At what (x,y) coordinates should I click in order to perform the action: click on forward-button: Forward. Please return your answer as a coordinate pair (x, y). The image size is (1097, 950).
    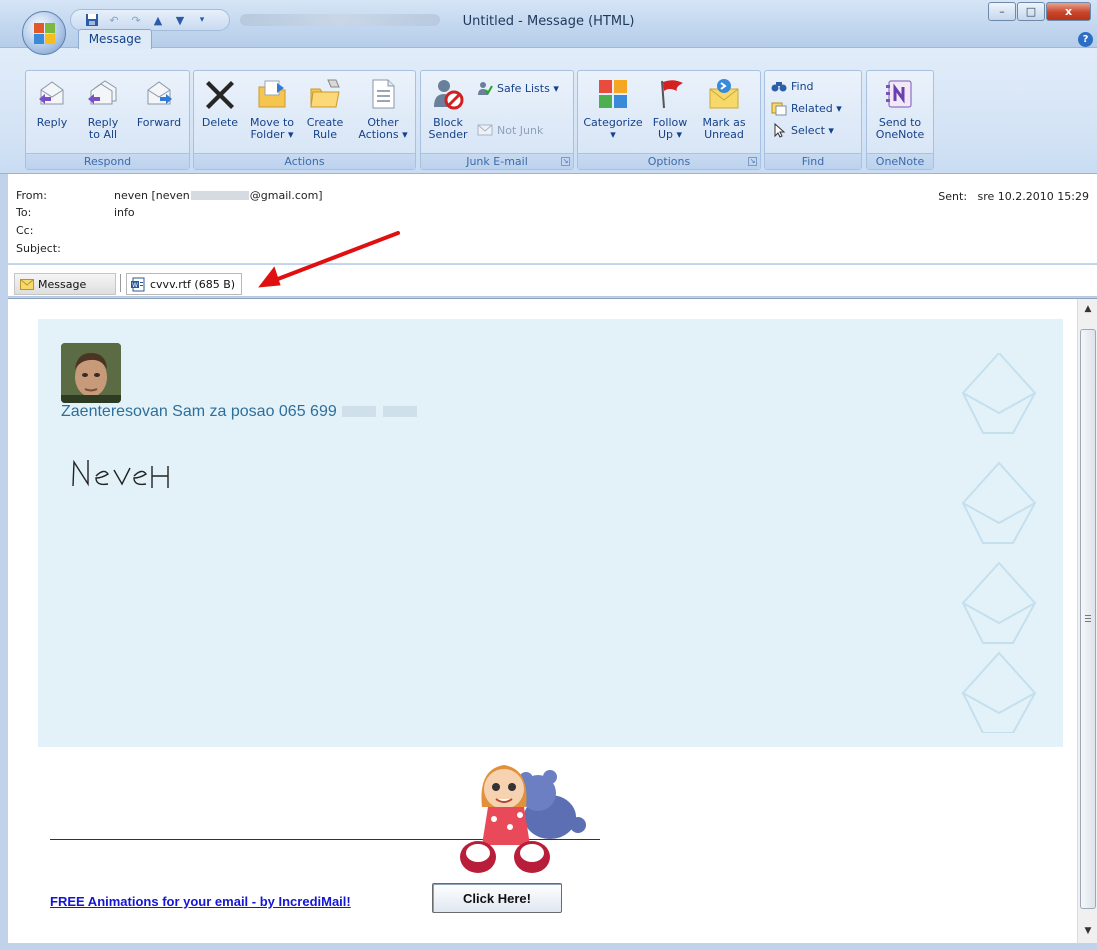
    Looking at the image, I should click on (159, 103).